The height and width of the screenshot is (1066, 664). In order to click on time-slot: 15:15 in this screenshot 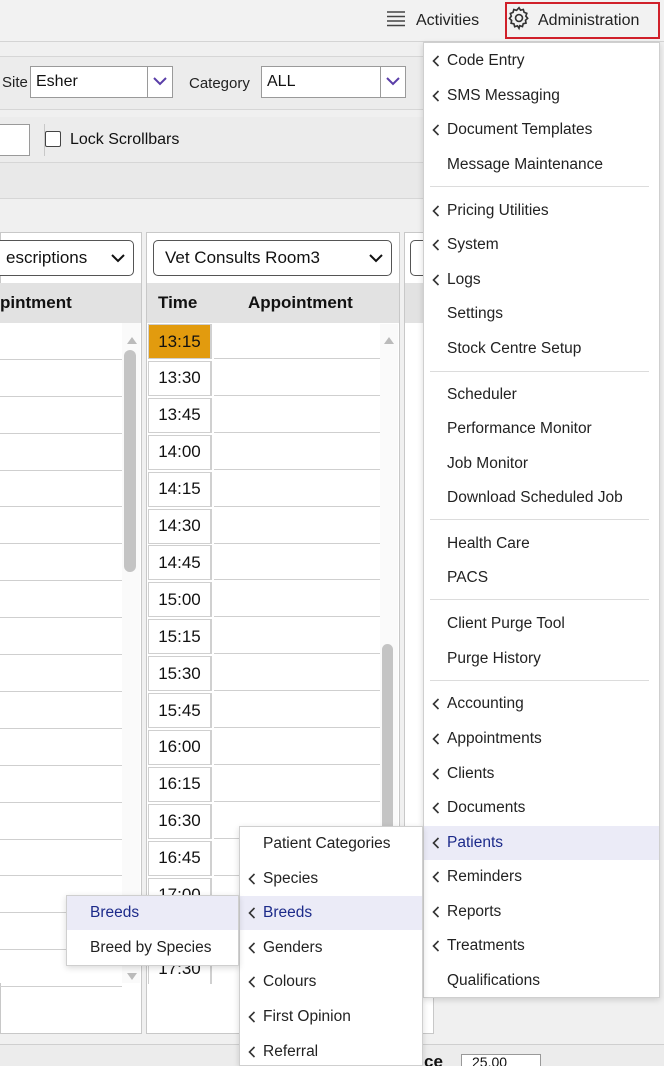, I will do `click(180, 637)`.